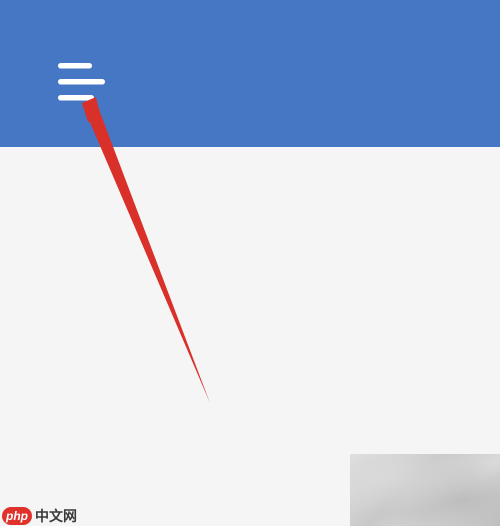 The height and width of the screenshot is (526, 500). I want to click on watermark-site-name: 中文网, so click(56, 515).